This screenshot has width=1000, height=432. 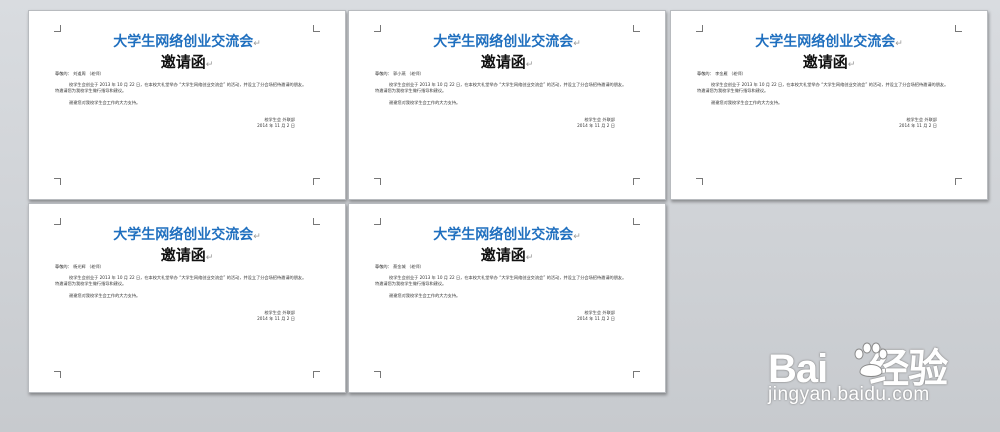 What do you see at coordinates (399, 266) in the screenshot?
I see `greeting-line: 尊敬的： 蔡金城 （老师）` at bounding box center [399, 266].